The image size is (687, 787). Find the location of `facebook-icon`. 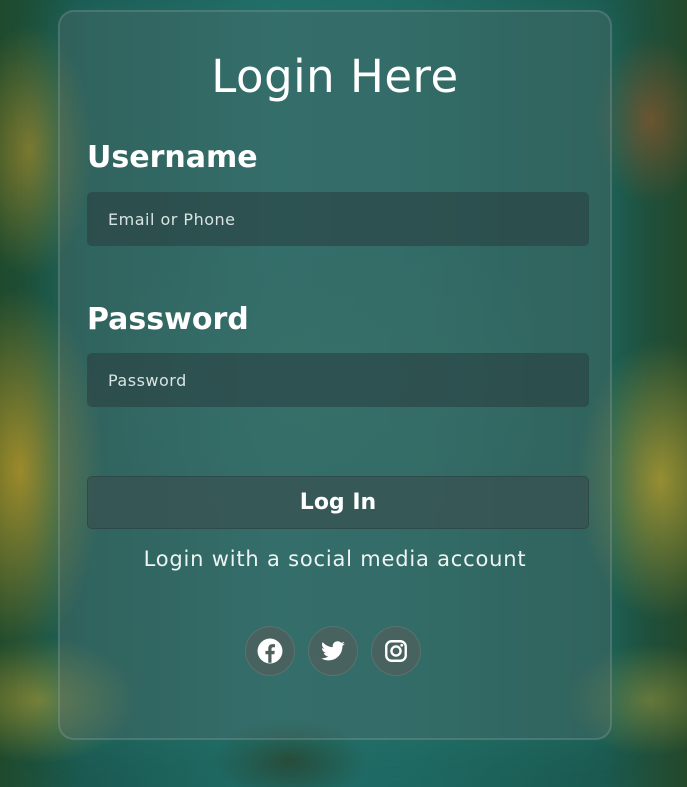

facebook-icon is located at coordinates (270, 651).